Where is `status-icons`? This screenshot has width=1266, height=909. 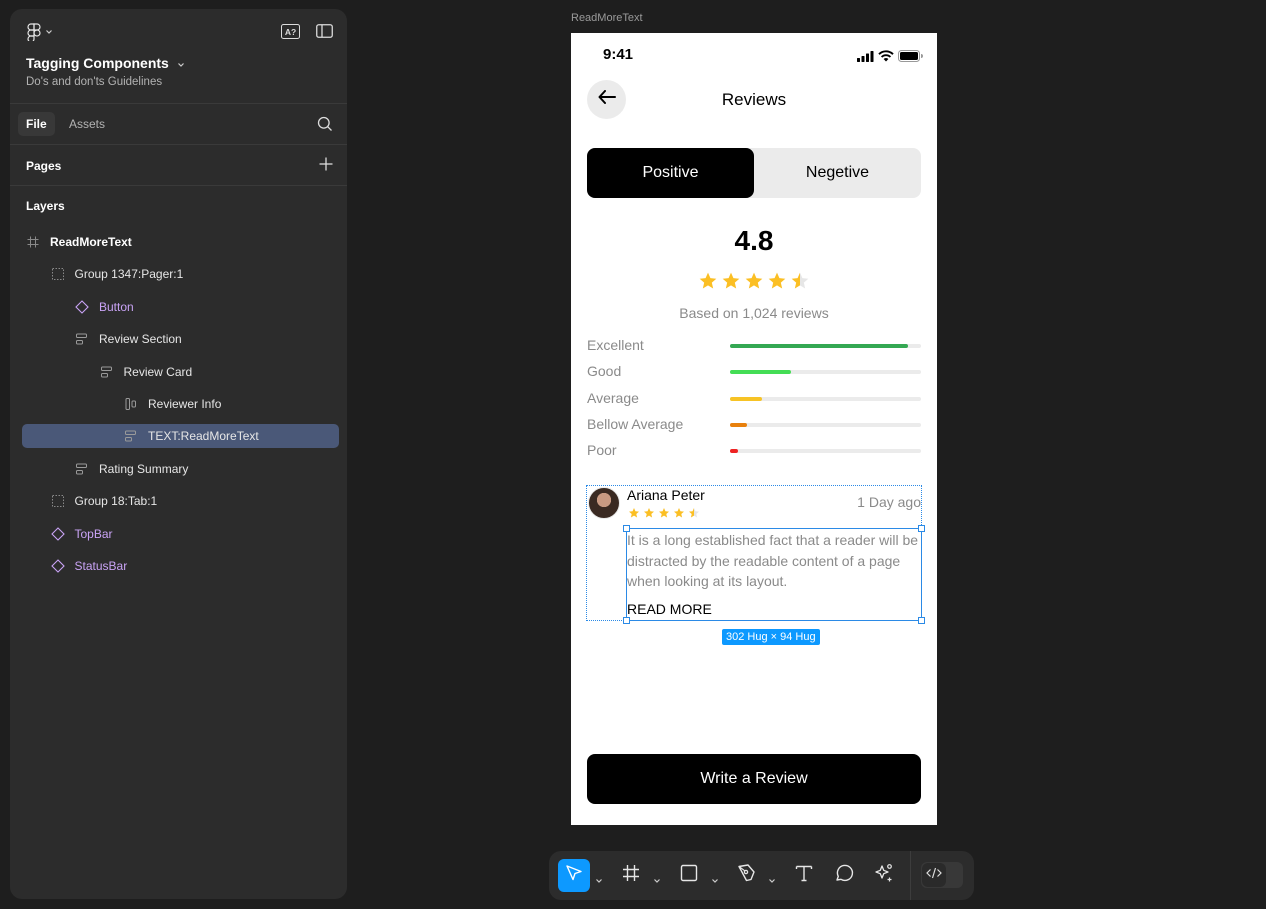 status-icons is located at coordinates (890, 58).